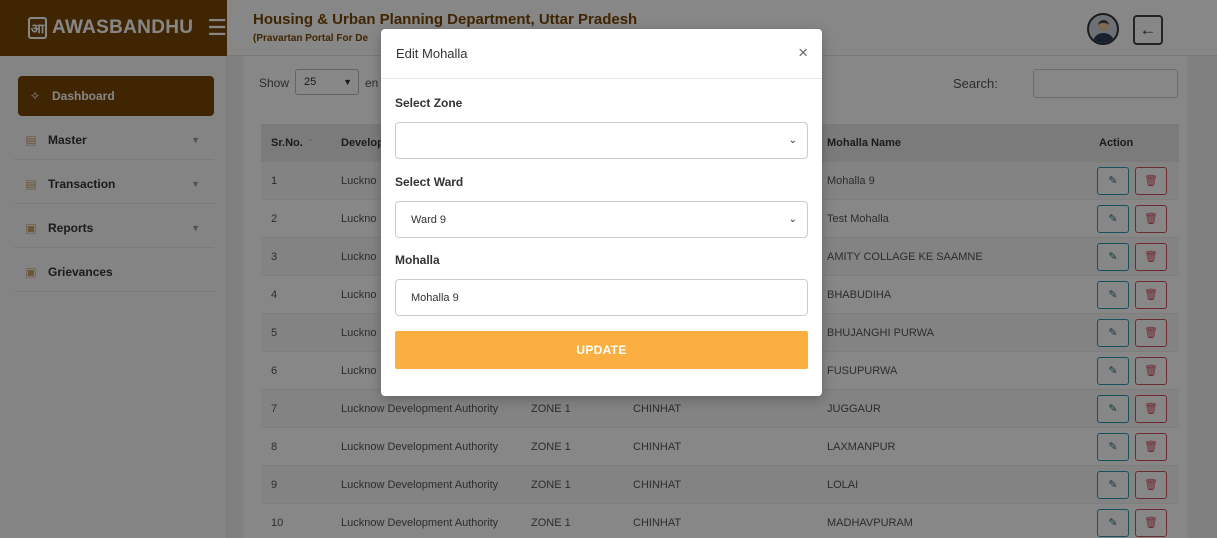 The height and width of the screenshot is (538, 1217). What do you see at coordinates (601, 350) in the screenshot?
I see `update-button: UPDATE` at bounding box center [601, 350].